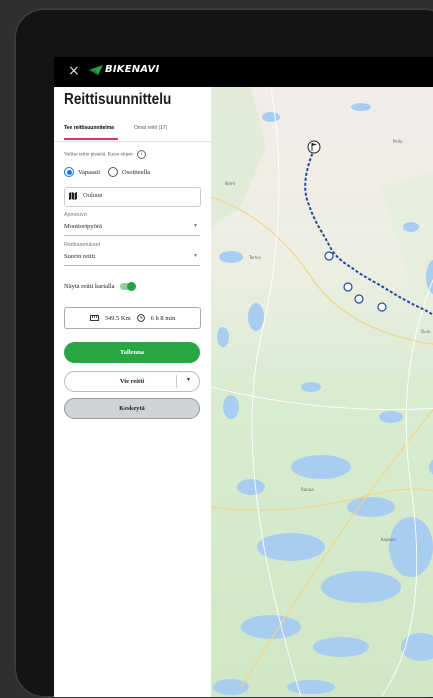  I want to click on route-distance: 349.5 Km, so click(117, 318).